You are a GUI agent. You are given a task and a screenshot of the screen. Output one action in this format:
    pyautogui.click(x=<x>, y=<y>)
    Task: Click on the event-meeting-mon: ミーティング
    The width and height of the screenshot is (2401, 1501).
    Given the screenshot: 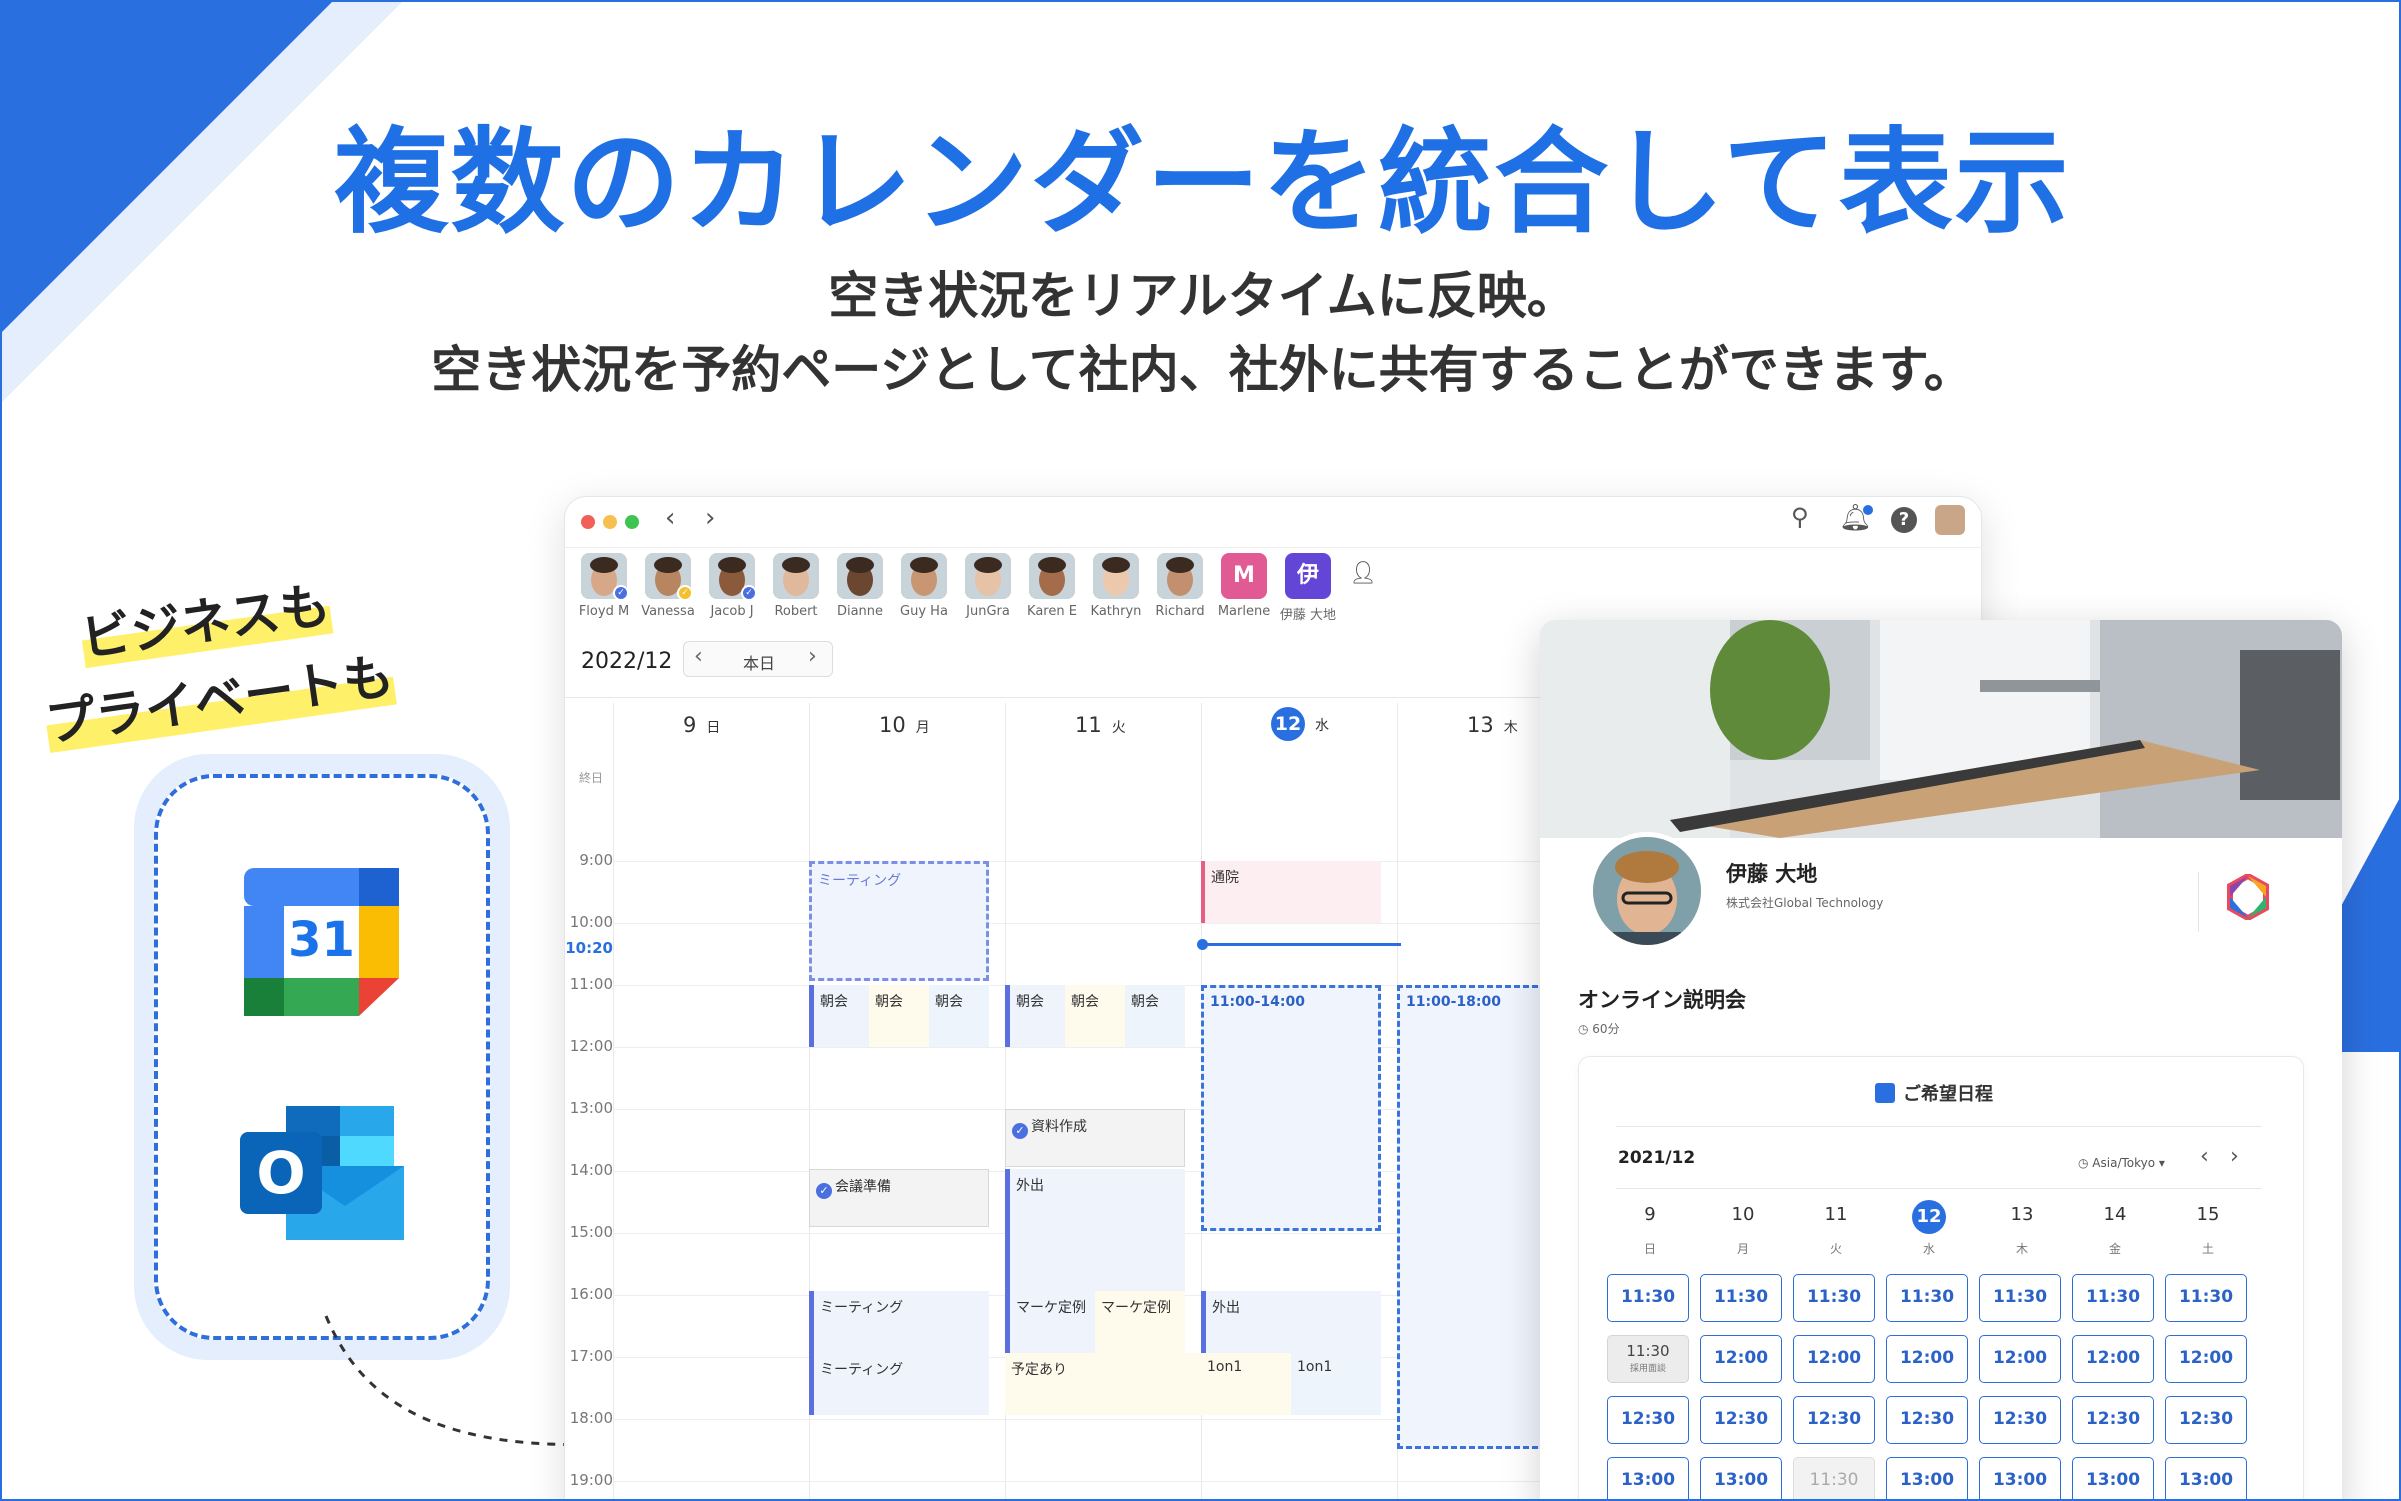 What is the action you would take?
    pyautogui.click(x=899, y=921)
    